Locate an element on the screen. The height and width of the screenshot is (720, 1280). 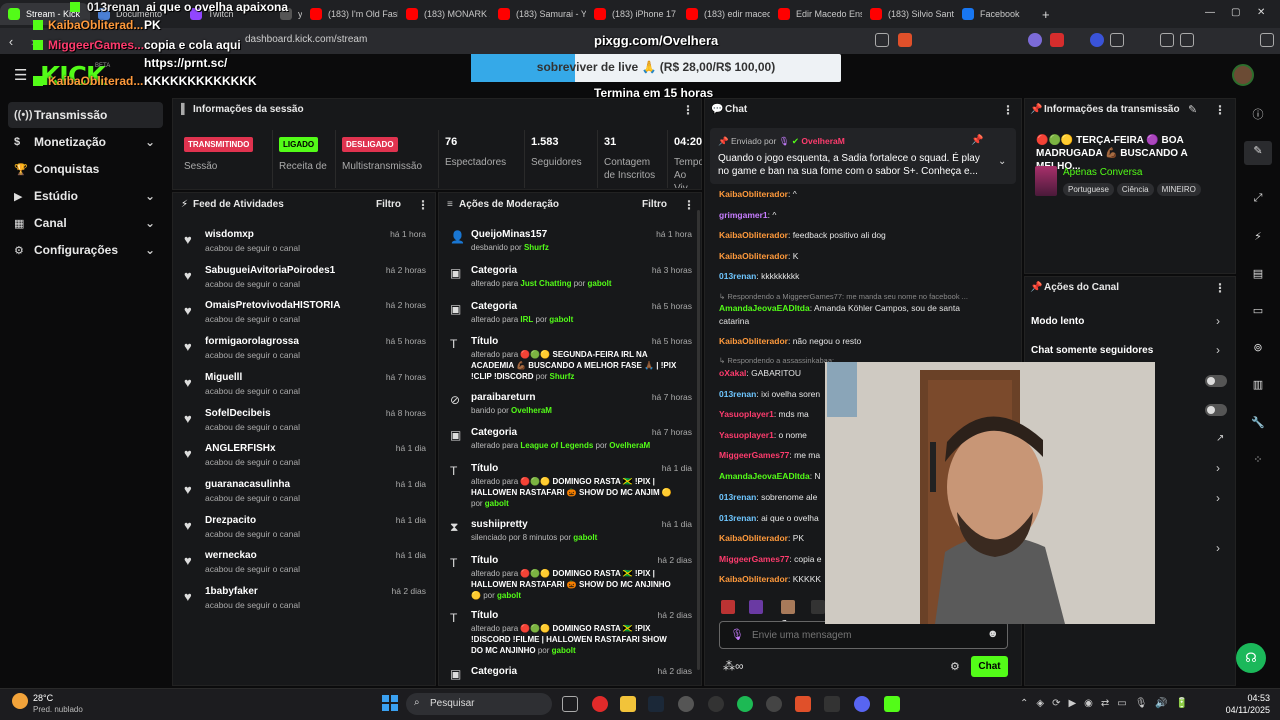
pin-icon: 📌 is located at coordinates (977, 140).